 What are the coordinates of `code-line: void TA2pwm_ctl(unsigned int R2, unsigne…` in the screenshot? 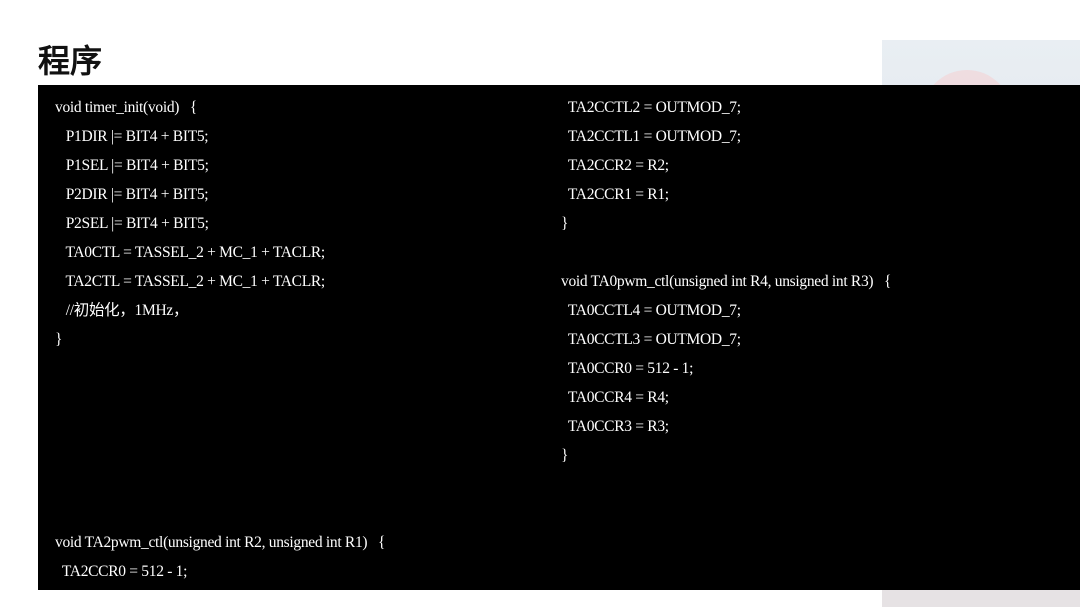 It's located at (220, 542).